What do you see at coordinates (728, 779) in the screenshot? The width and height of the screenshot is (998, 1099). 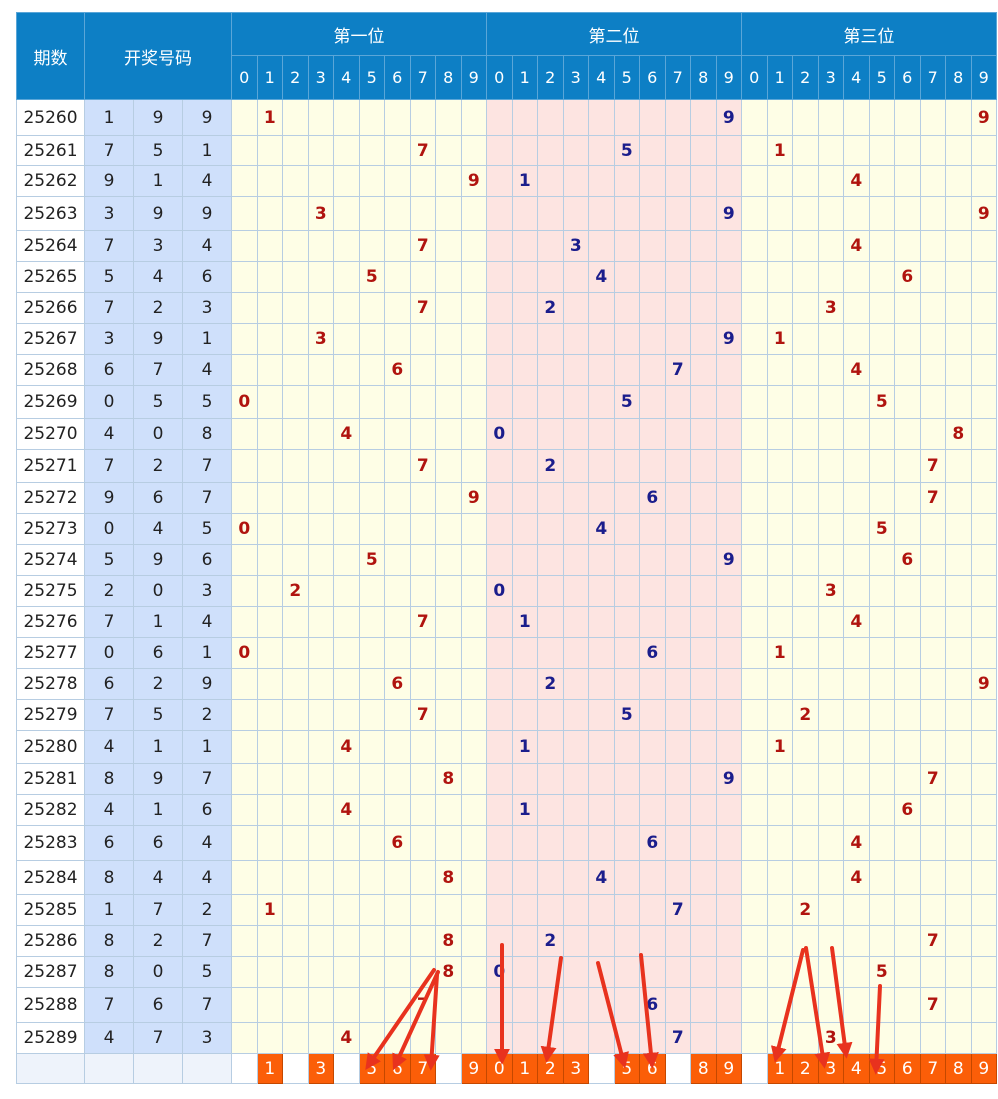 I see `hit-marker-pos2: 9` at bounding box center [728, 779].